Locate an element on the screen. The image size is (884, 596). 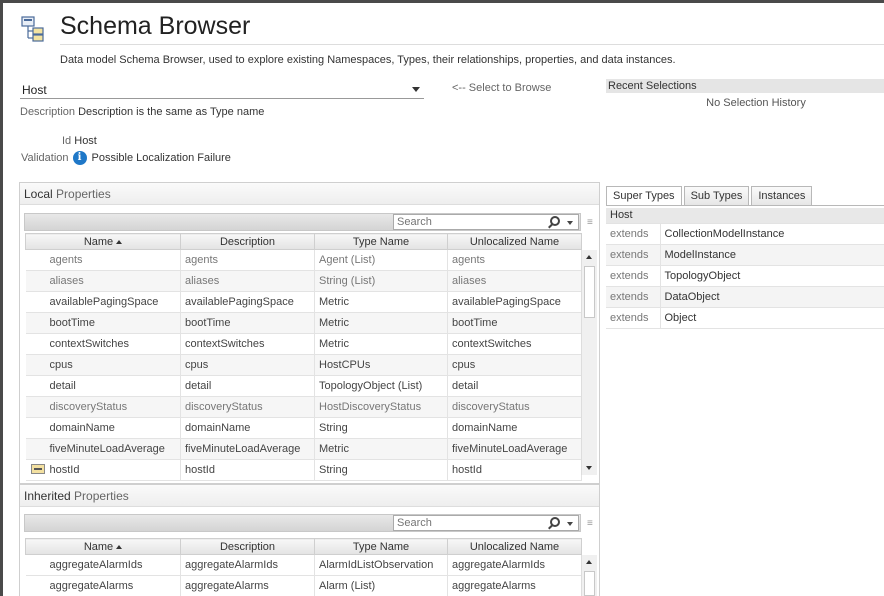
inherited-properties-scrollbar is located at coordinates (589, 575).